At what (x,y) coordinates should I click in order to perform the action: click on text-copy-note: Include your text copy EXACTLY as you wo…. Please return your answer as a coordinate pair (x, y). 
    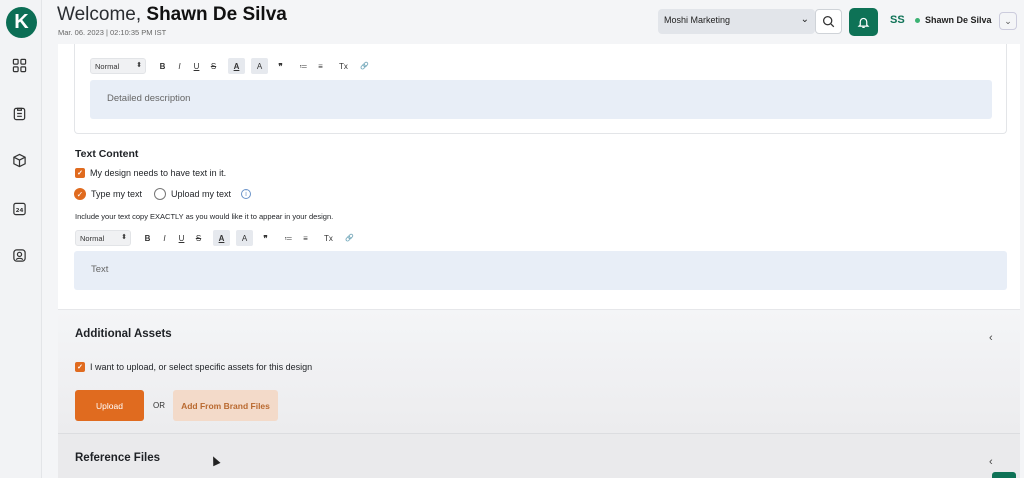
    Looking at the image, I should click on (204, 216).